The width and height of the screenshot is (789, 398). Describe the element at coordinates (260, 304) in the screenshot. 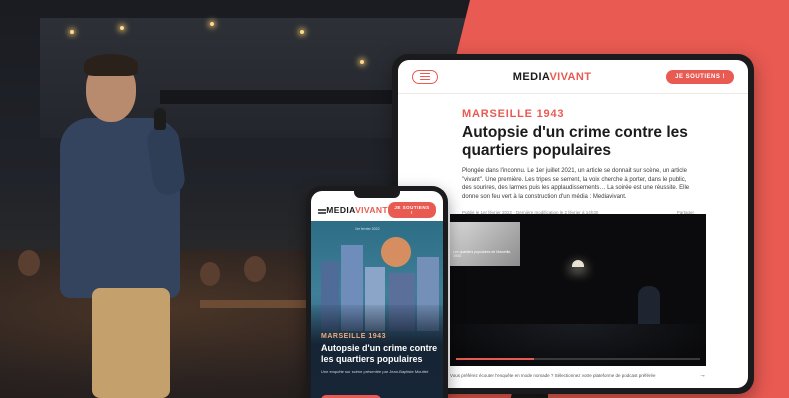

I see `bistro-table` at that location.